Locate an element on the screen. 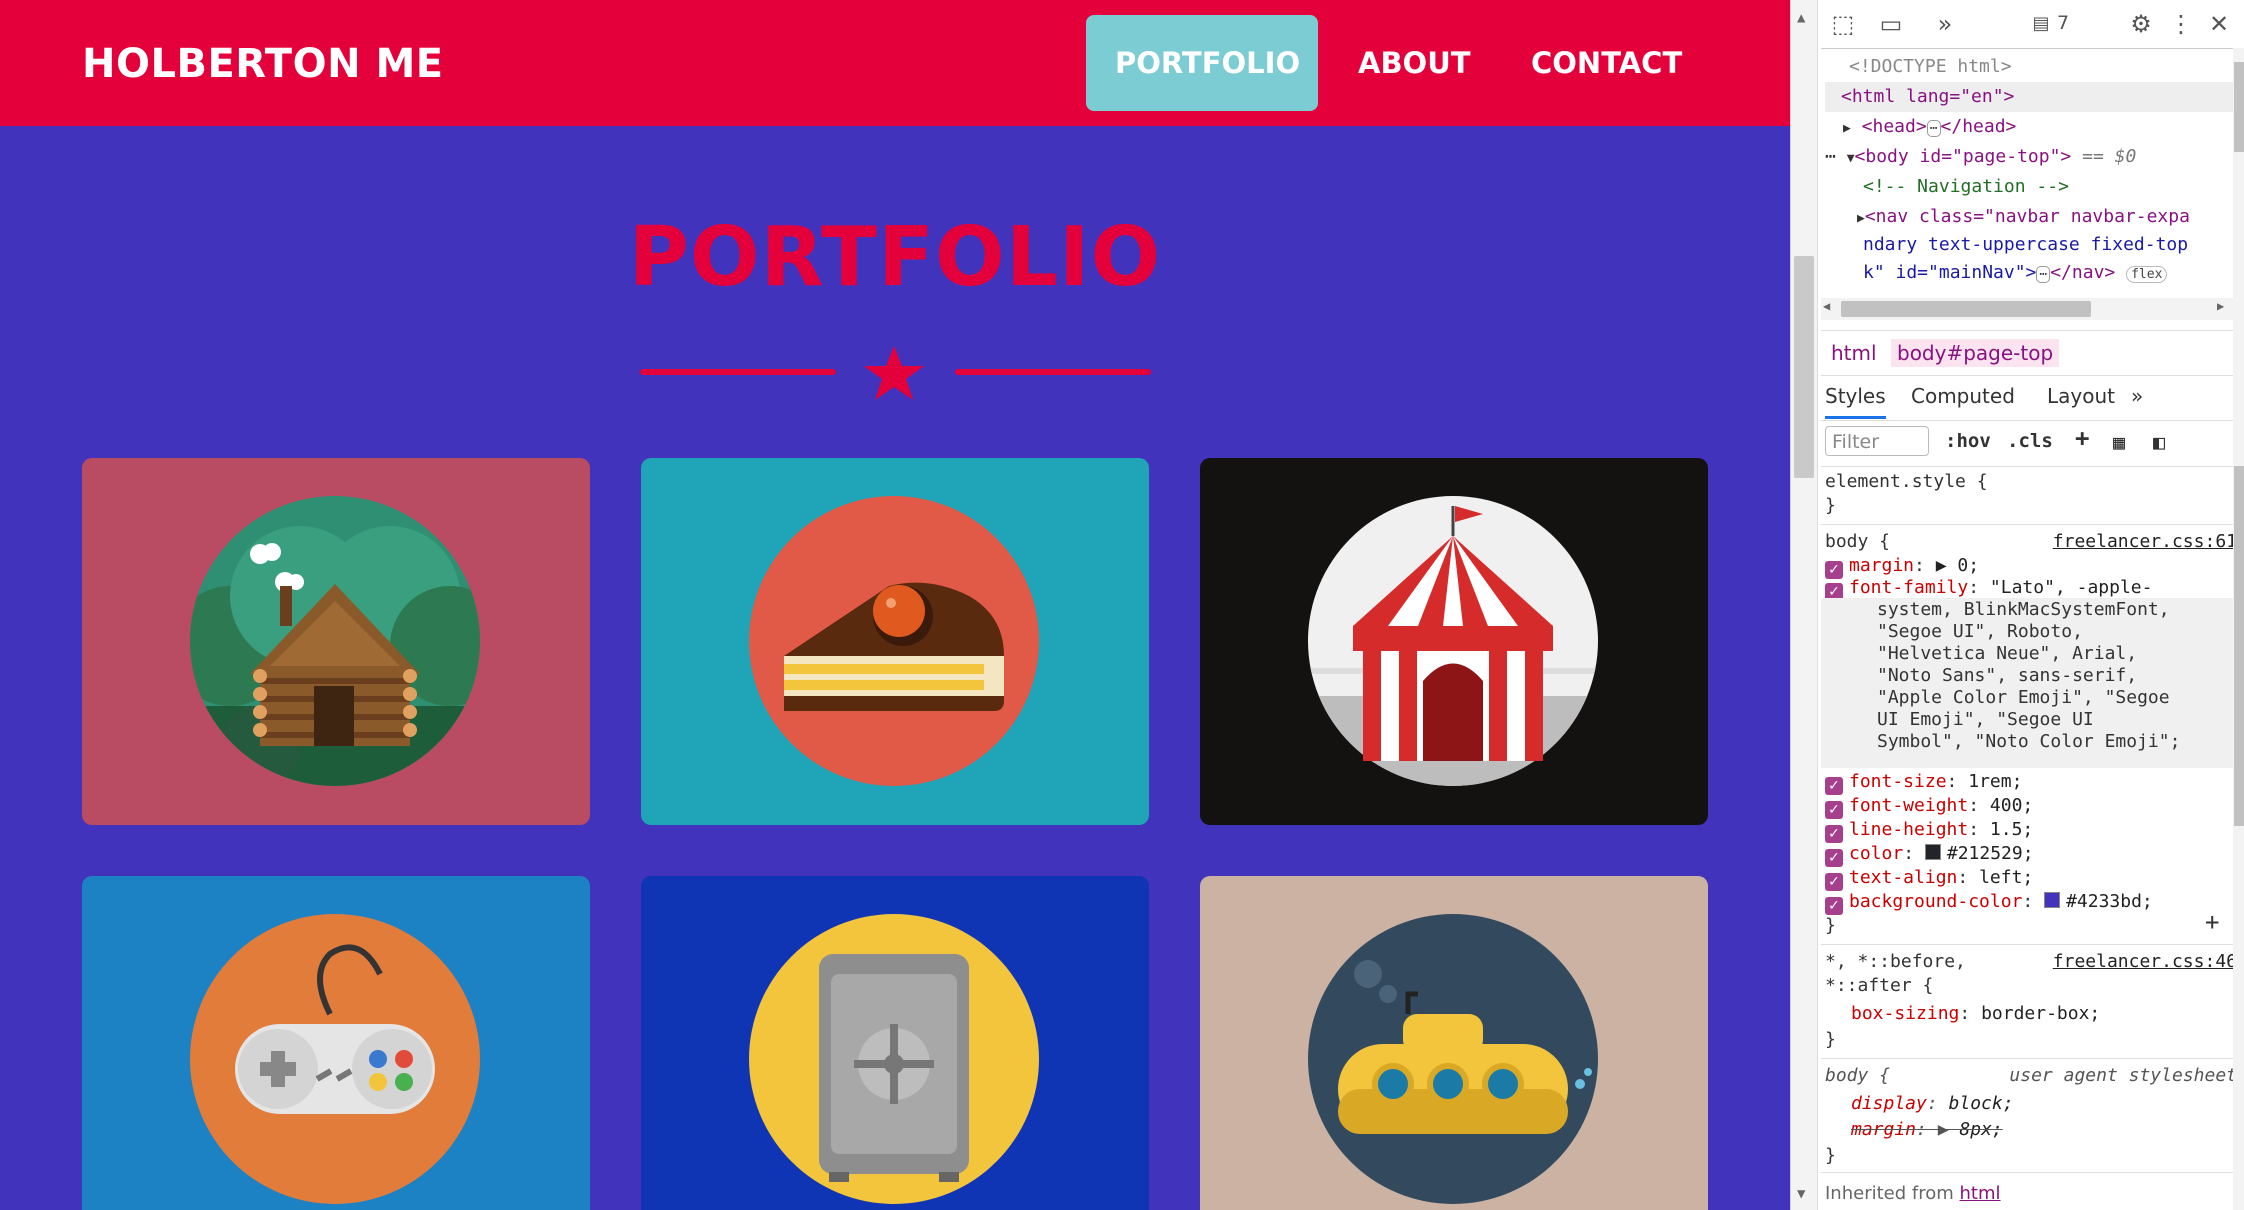 The image size is (2244, 1210). font-family-cont: UI Emoji", "Segoe UI is located at coordinates (1985, 719).